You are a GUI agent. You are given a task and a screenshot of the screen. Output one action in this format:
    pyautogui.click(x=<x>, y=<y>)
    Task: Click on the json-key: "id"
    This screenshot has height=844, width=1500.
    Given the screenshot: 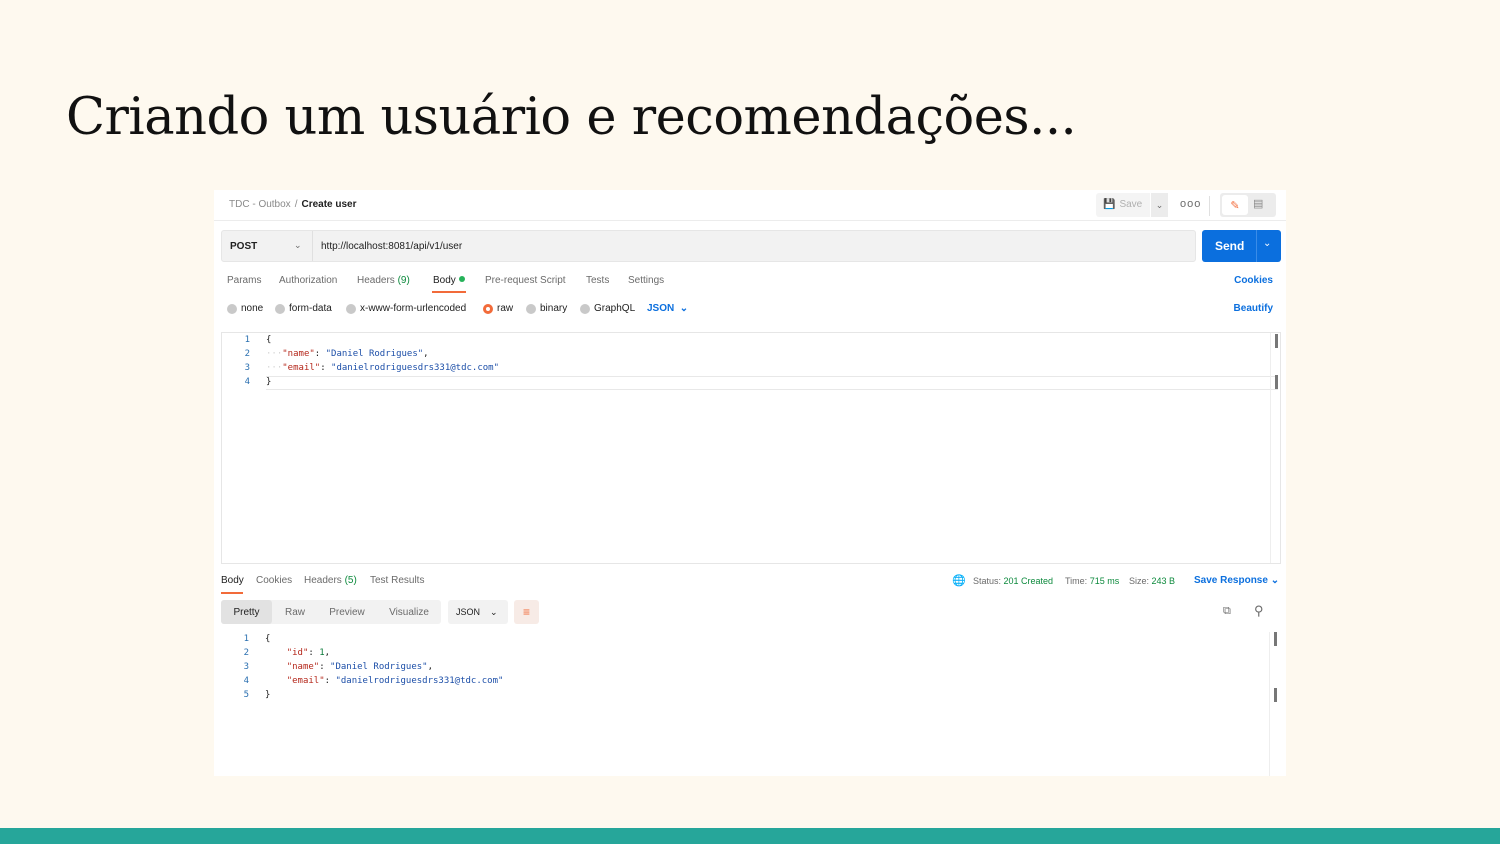 What is the action you would take?
    pyautogui.click(x=297, y=653)
    